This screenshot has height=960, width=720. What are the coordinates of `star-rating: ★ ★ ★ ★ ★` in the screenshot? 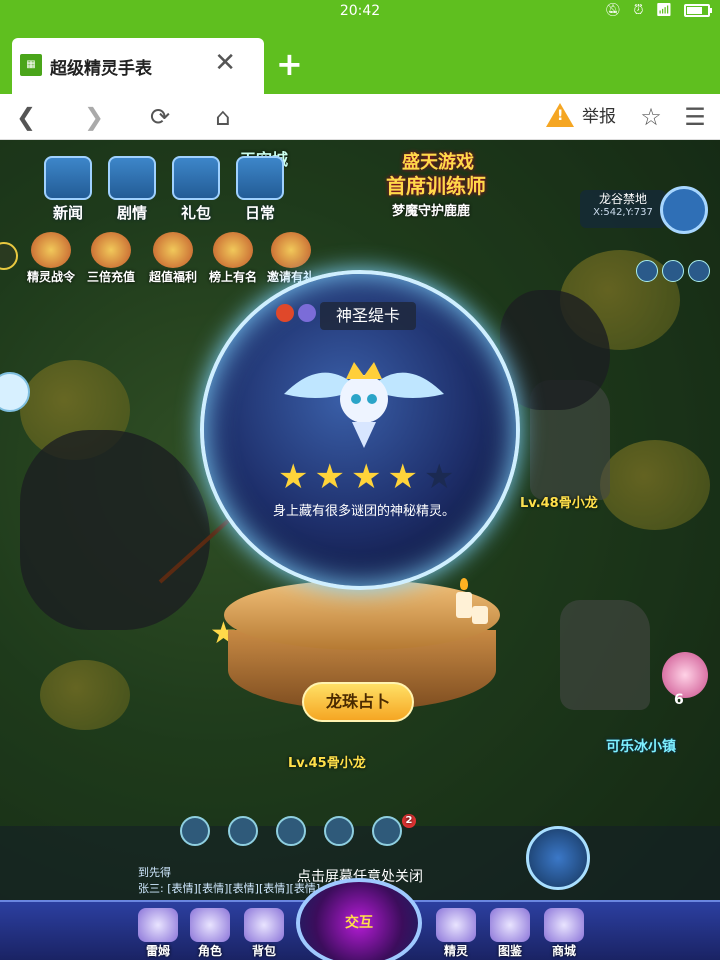 It's located at (366, 477).